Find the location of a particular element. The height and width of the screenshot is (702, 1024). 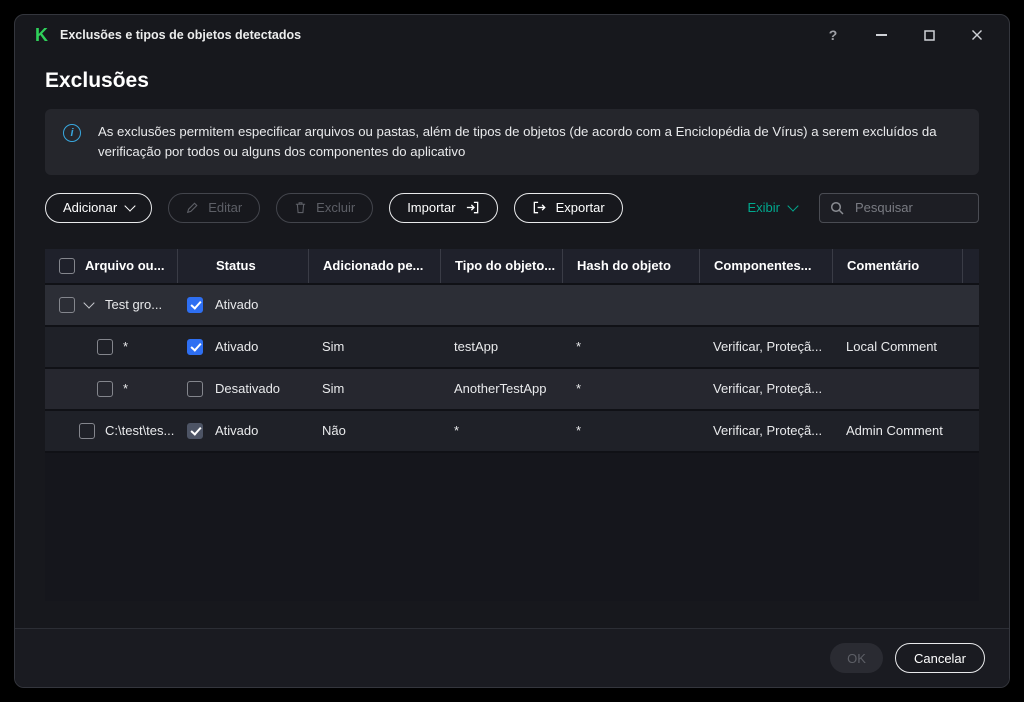

kaspersky-logo-icon: K is located at coordinates (41, 35).